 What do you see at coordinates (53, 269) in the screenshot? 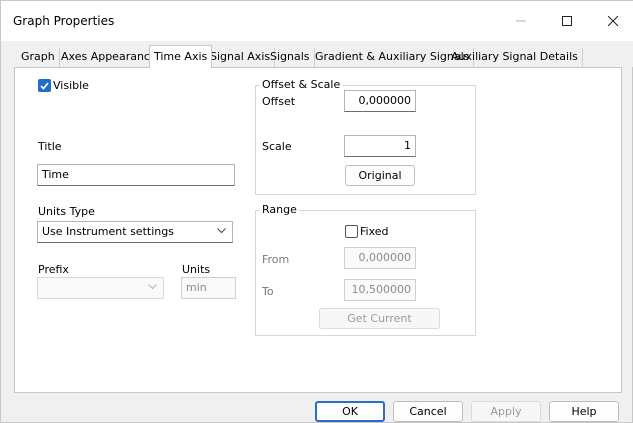
I see `prefix-label: Prefix` at bounding box center [53, 269].